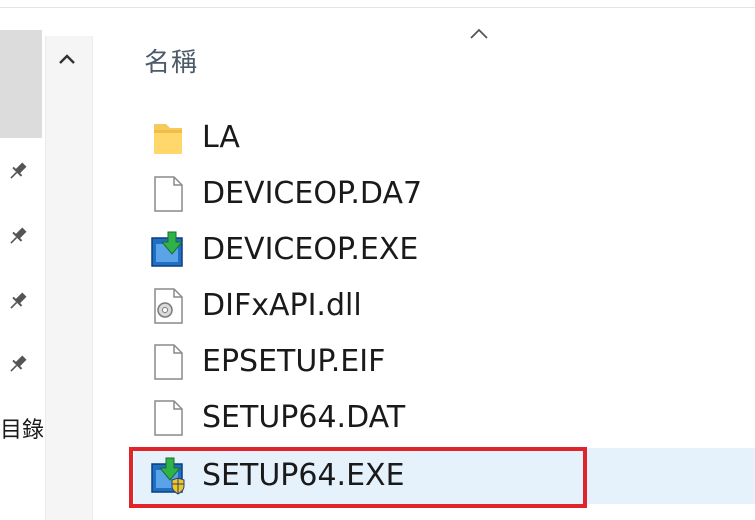 The height and width of the screenshot is (520, 755). What do you see at coordinates (310, 249) in the screenshot?
I see `file-name: DEVICEOP.EXE` at bounding box center [310, 249].